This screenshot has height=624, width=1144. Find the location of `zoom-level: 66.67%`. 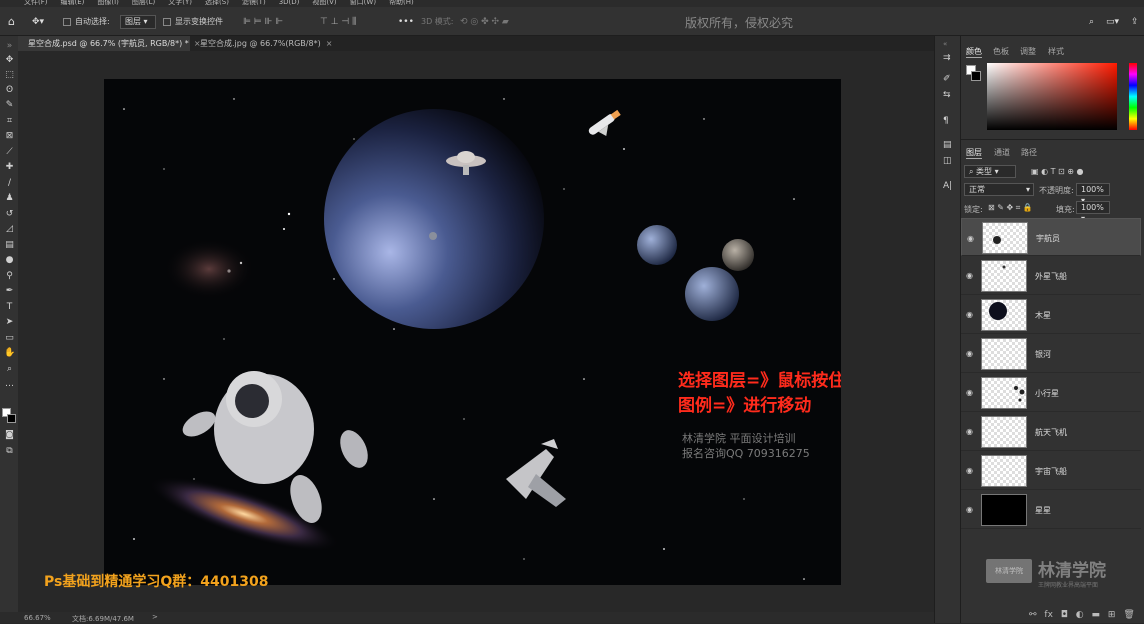

zoom-level: 66.67% is located at coordinates (37, 618).